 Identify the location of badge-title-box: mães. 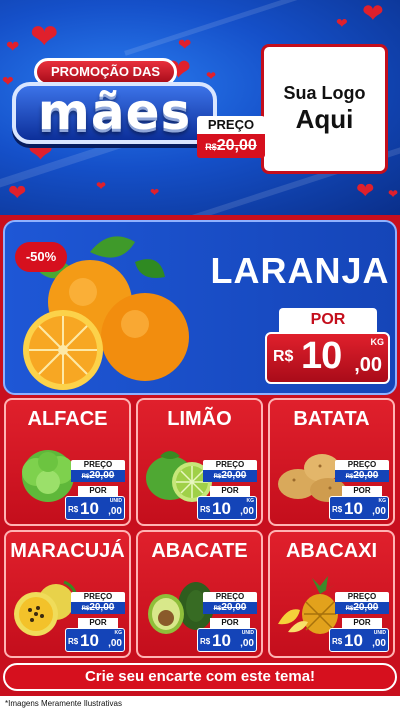
(114, 113).